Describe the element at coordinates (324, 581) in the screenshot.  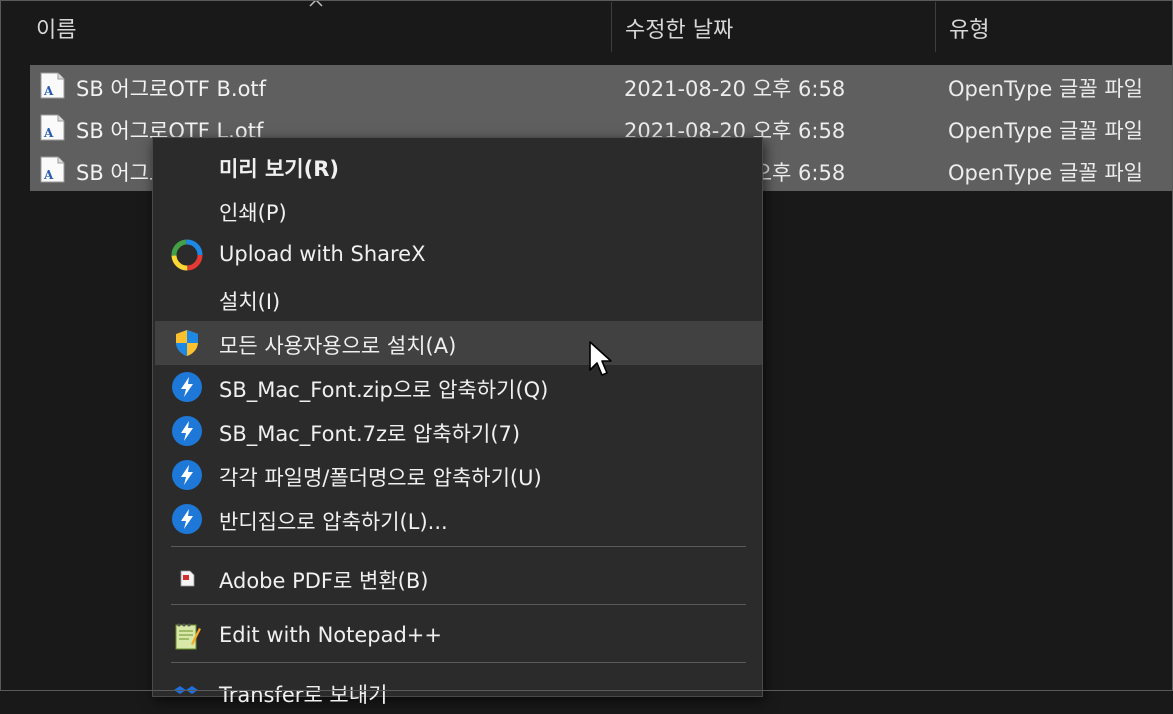
I see `menu-item-label: Adobe PDF로 변환(B)` at that location.